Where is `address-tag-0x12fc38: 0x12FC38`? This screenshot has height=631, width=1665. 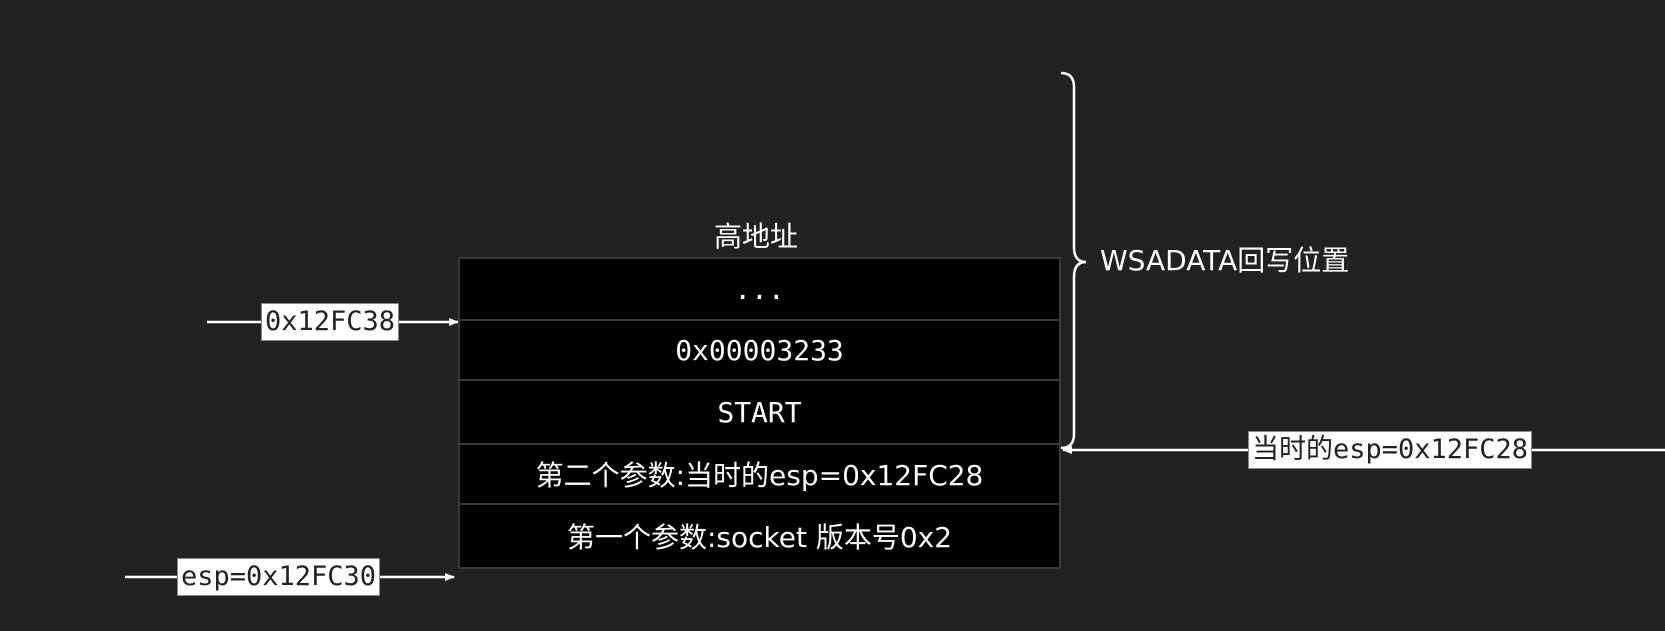
address-tag-0x12fc38: 0x12FC38 is located at coordinates (330, 322).